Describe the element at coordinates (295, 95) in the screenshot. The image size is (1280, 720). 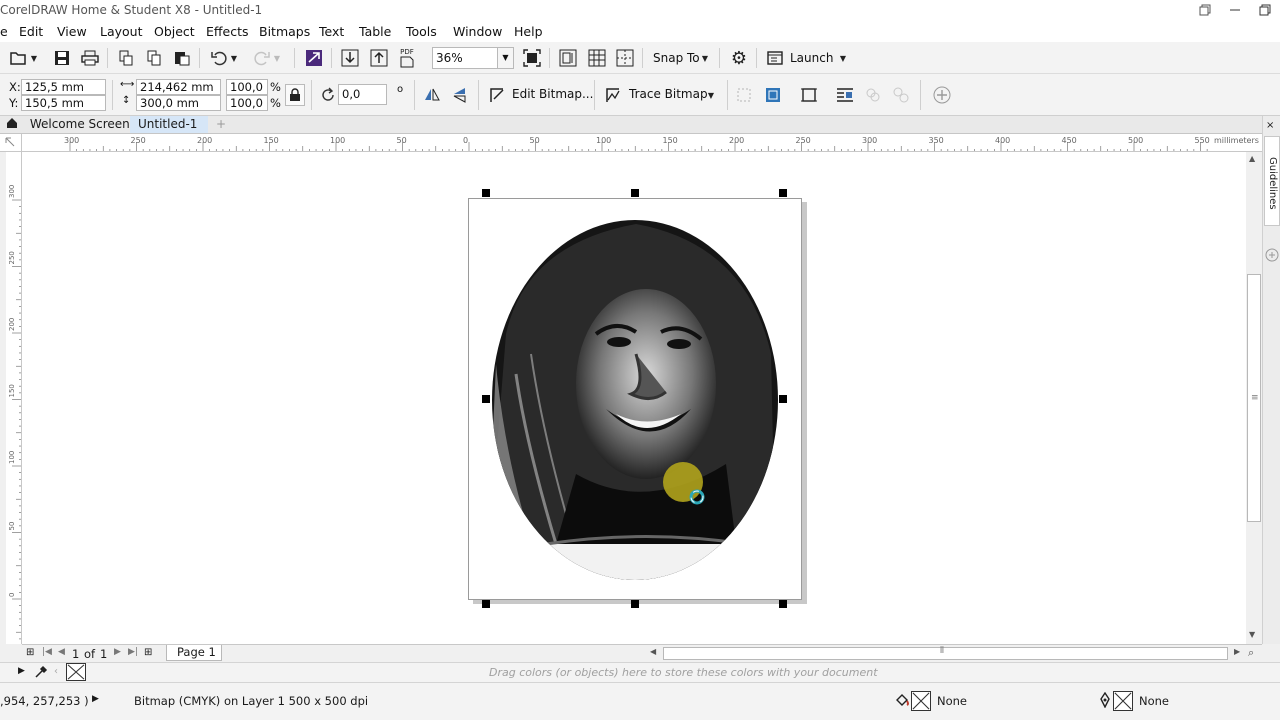
I see `lock-ratio-icon` at that location.